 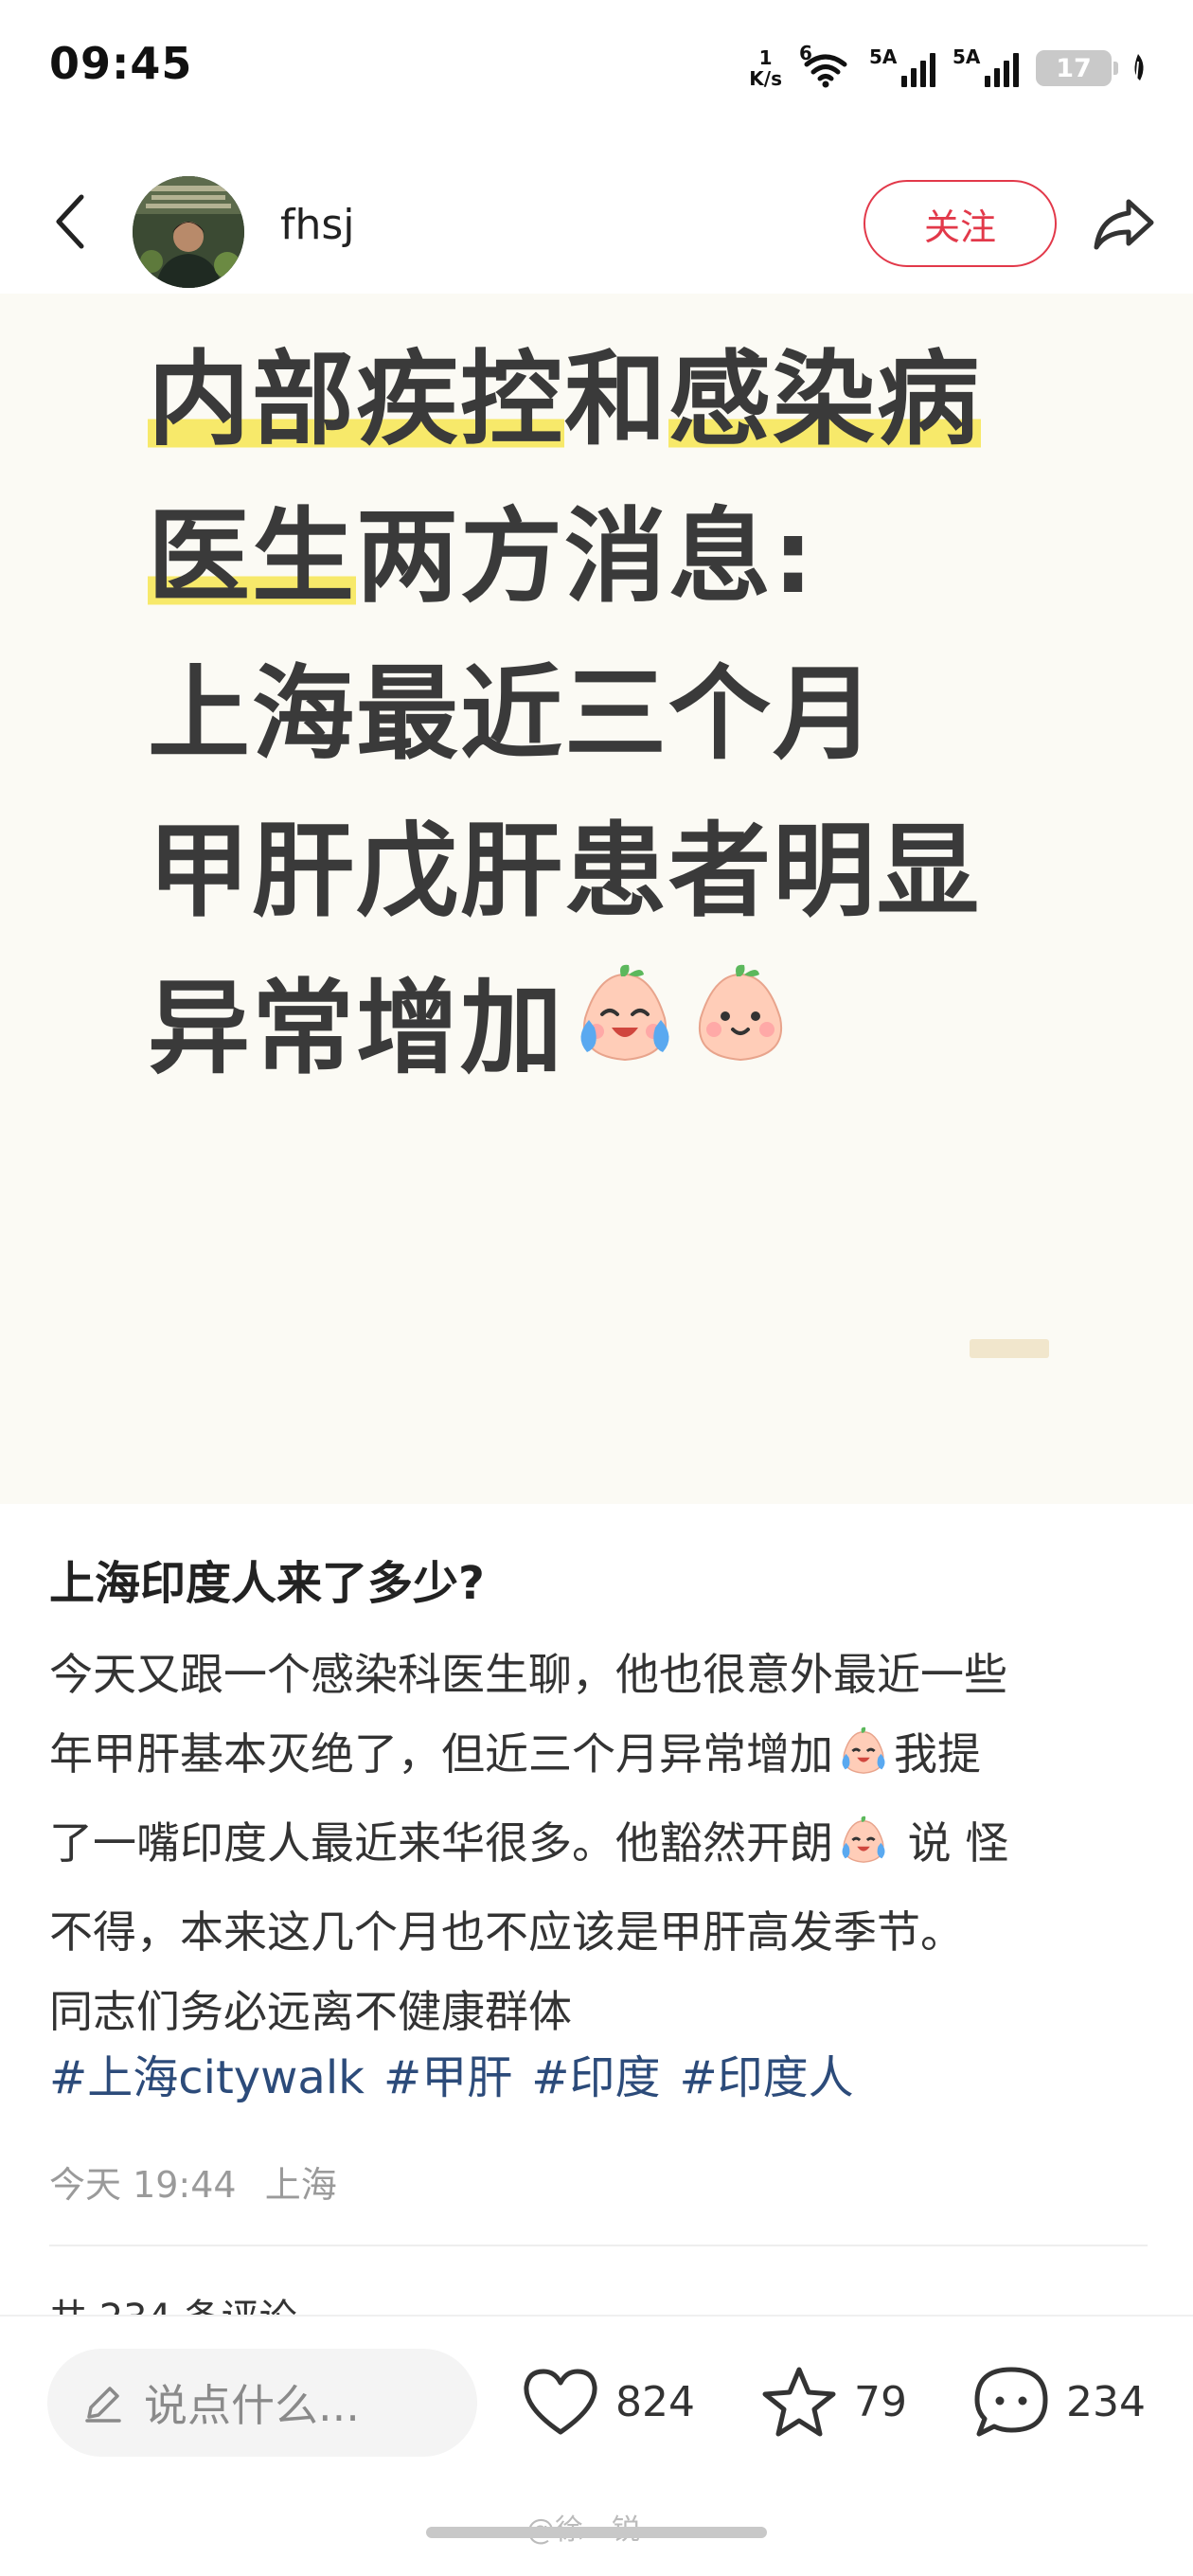 I want to click on cover-line-2: 医生两方消息:, so click(x=612, y=557).